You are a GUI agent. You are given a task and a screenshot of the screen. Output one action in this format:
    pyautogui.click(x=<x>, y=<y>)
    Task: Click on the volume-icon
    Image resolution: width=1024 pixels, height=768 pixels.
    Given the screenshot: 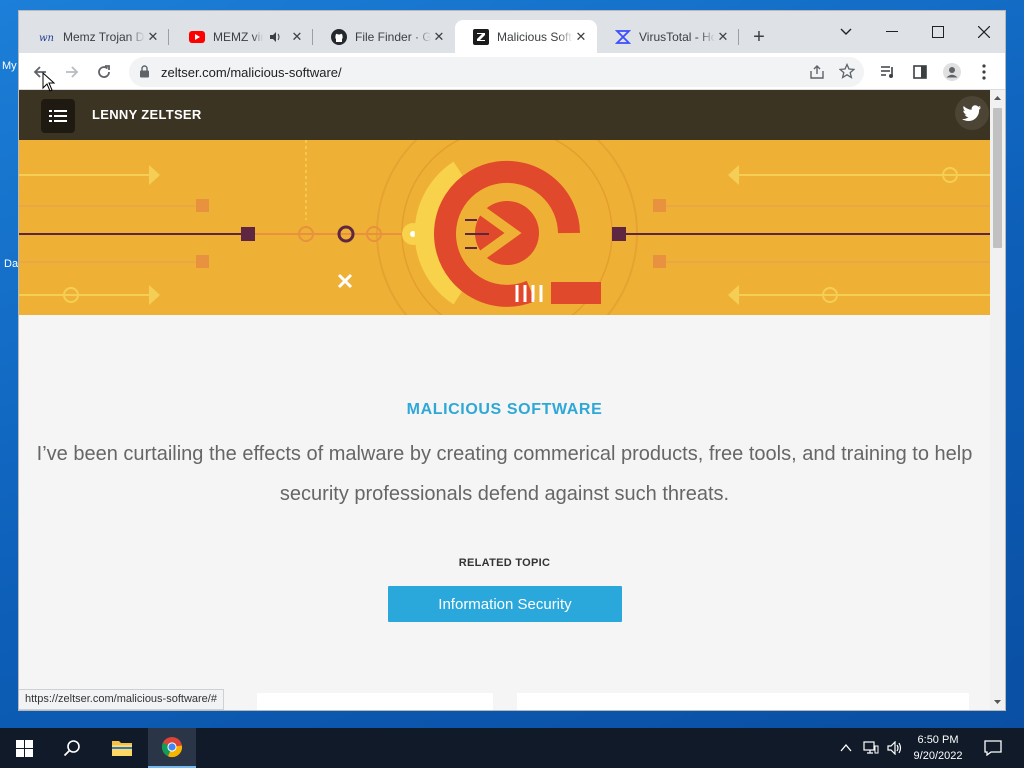 What is the action you would take?
    pyautogui.click(x=895, y=748)
    